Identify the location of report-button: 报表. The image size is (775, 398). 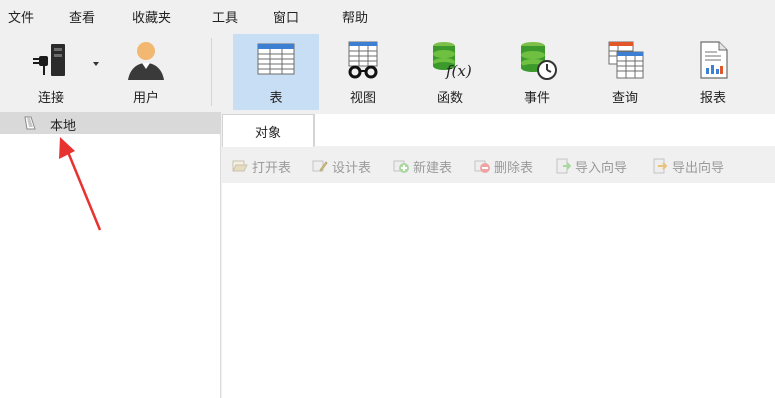
(713, 72).